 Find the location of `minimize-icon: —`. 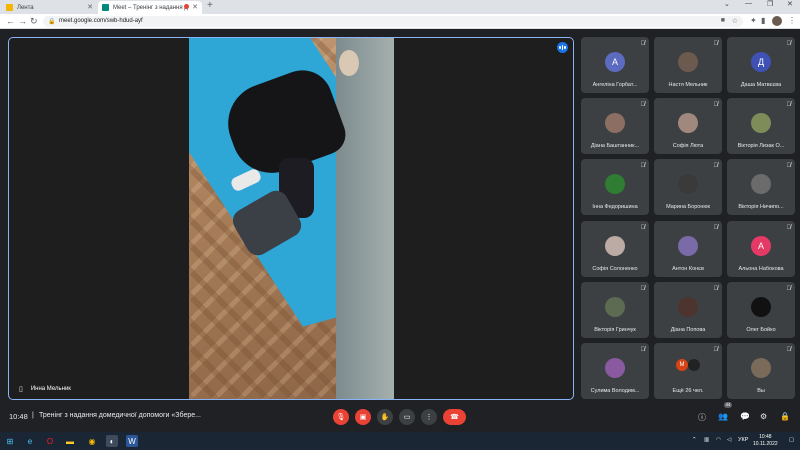

minimize-icon: — is located at coordinates (748, 3).